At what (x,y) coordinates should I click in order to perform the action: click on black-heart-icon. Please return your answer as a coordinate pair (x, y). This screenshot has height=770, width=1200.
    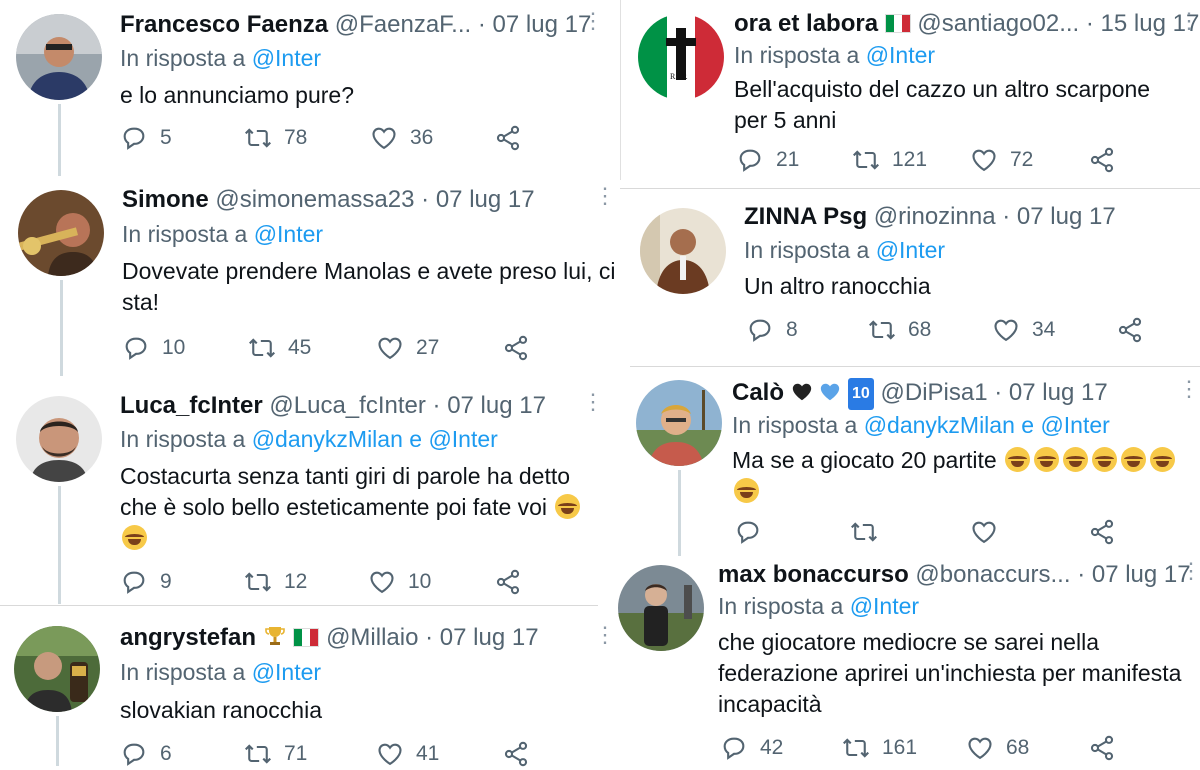
    Looking at the image, I should click on (801, 392).